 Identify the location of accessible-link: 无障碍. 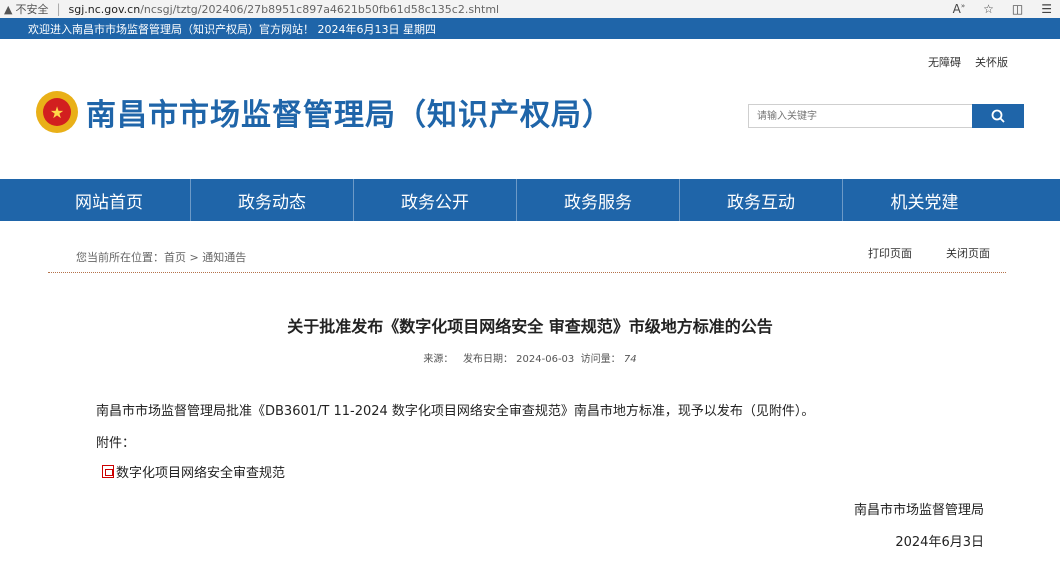
(944, 62).